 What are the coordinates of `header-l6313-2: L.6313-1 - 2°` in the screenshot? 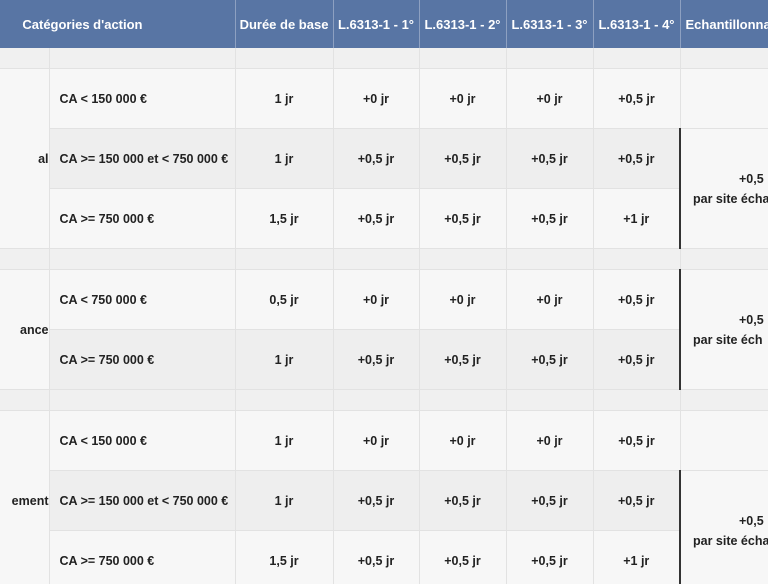 It's located at (463, 24).